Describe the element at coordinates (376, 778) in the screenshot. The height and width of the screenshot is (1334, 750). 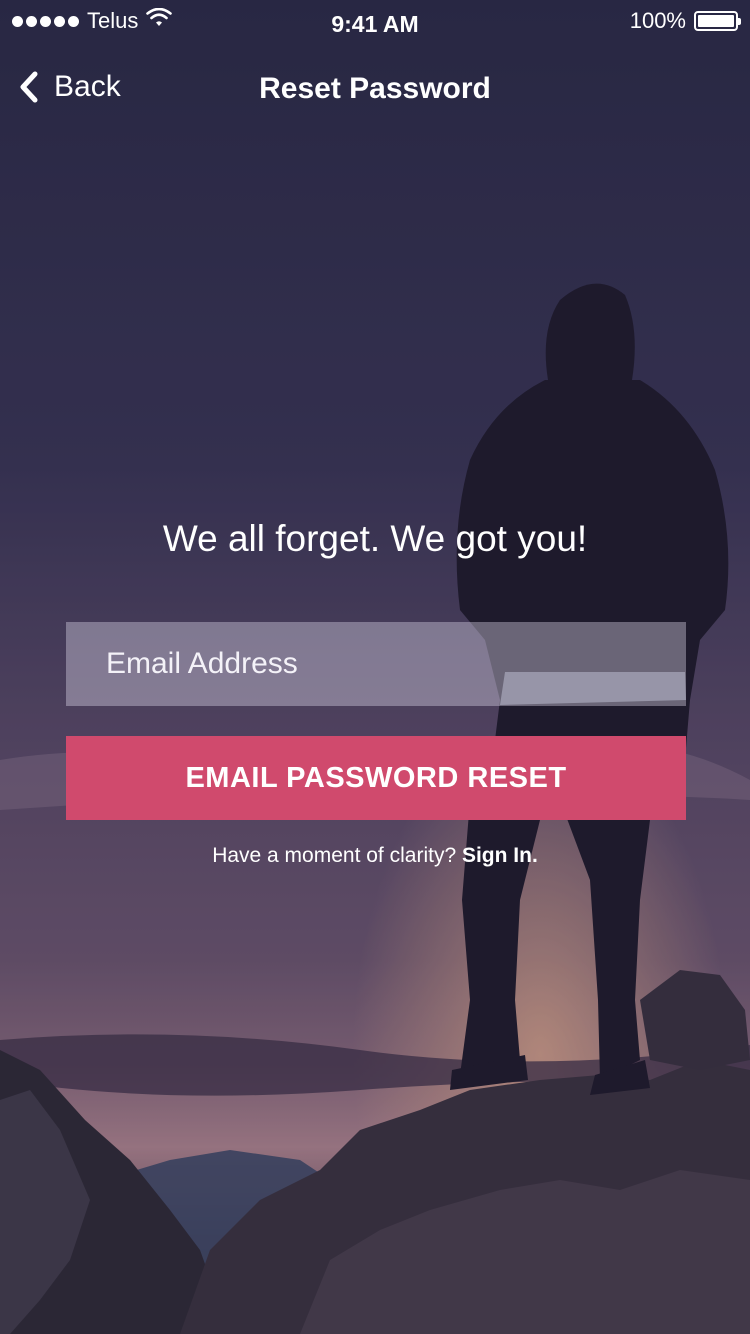
I see `email-password-reset-button: EMAIL PASSWORD RESET` at that location.